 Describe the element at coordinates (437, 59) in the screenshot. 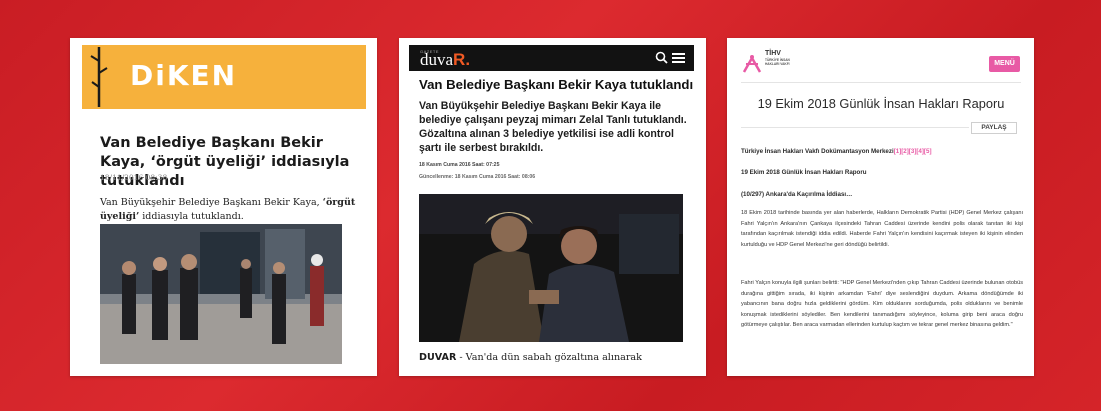

I see `duvar-logo-main: duva` at that location.